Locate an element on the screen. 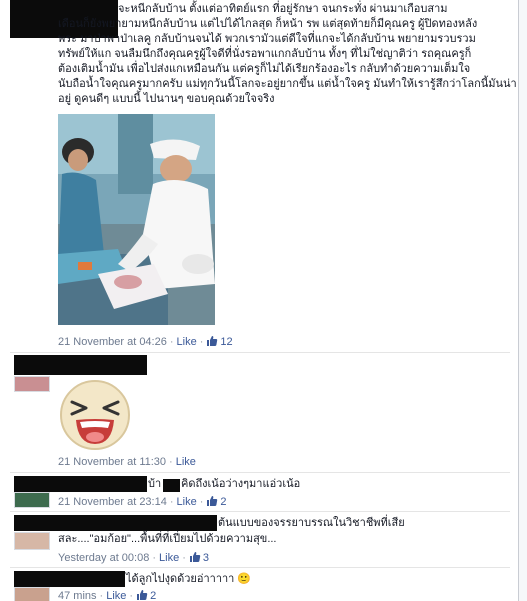  laughing-face-sticker is located at coordinates (95, 415).